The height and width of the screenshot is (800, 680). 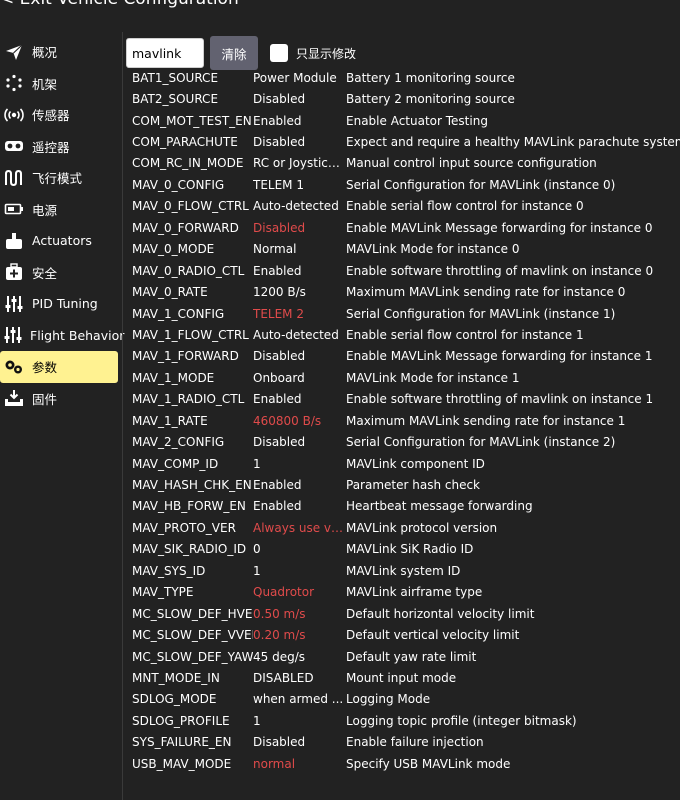 What do you see at coordinates (234, 53) in the screenshot?
I see `clear-button: 清除` at bounding box center [234, 53].